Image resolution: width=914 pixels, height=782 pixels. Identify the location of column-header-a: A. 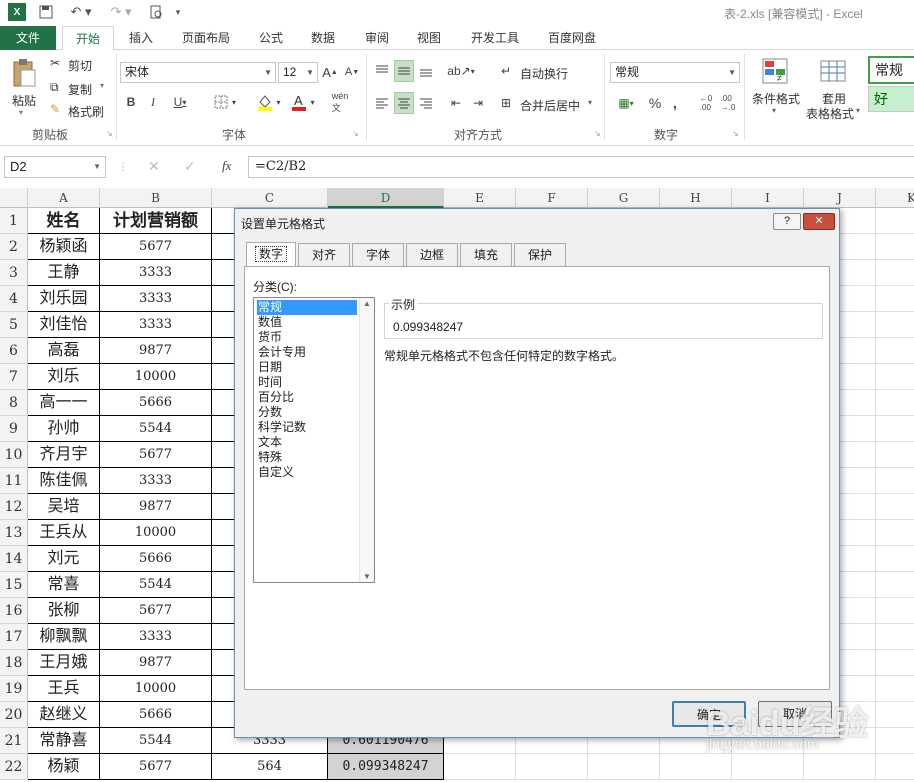
(64, 198).